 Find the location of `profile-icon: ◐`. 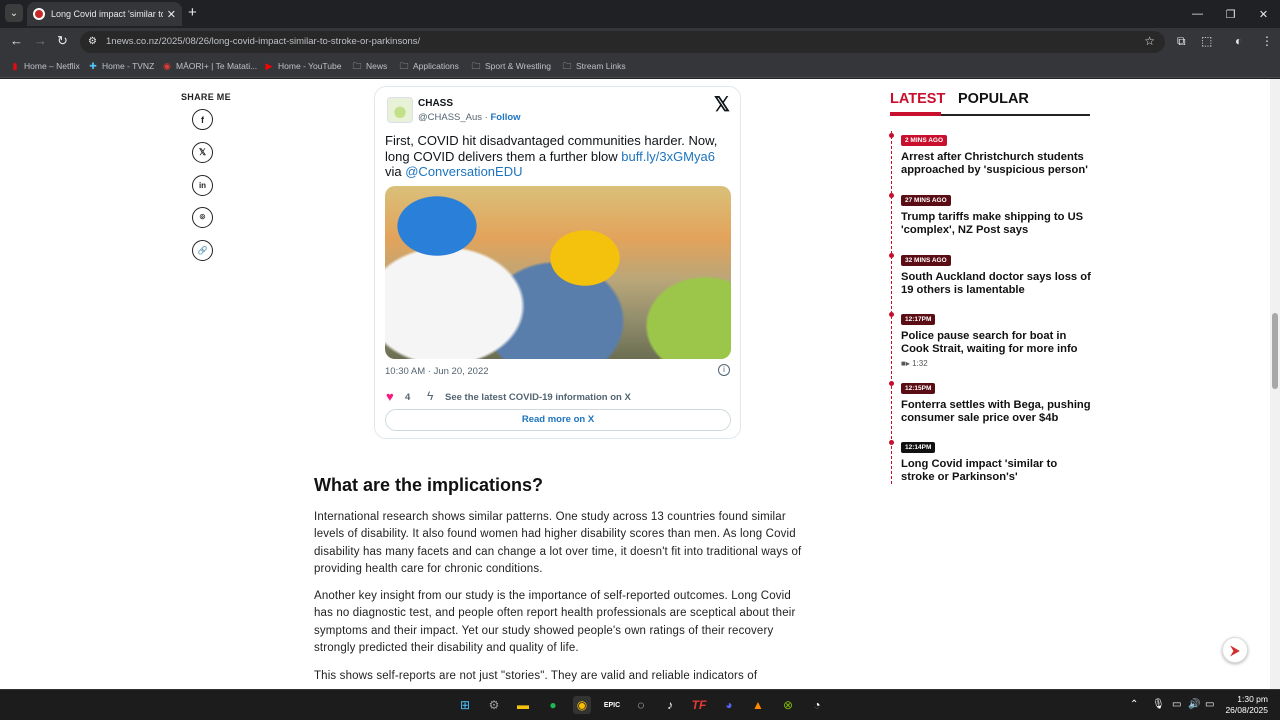

profile-icon: ◐ is located at coordinates (1238, 41).